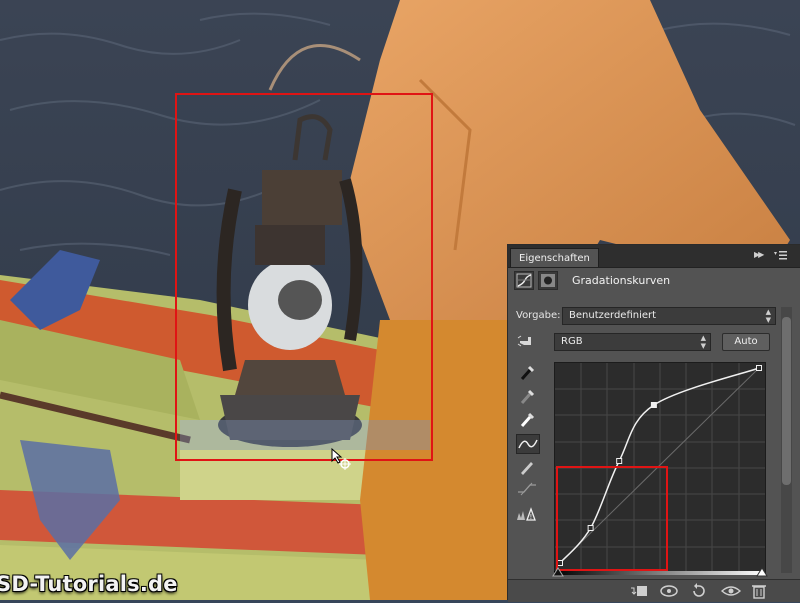 Image resolution: width=800 pixels, height=603 pixels. Describe the element at coordinates (759, 254) in the screenshot. I see `double-chevron-right-icon: ▶▶` at that location.